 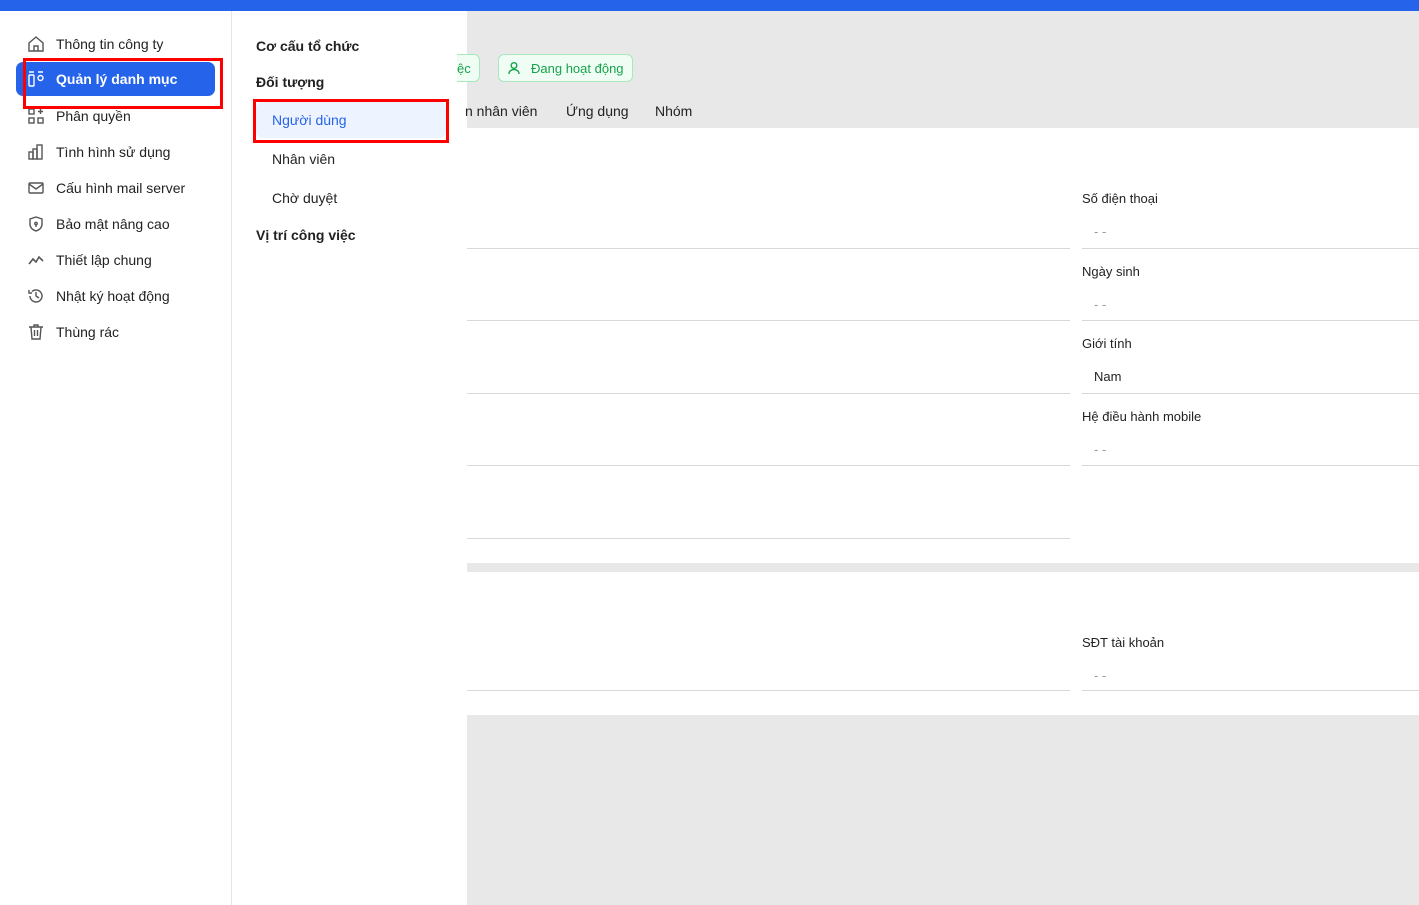 What do you see at coordinates (88, 332) in the screenshot?
I see `sidebar-item-label: Thùng rác` at bounding box center [88, 332].